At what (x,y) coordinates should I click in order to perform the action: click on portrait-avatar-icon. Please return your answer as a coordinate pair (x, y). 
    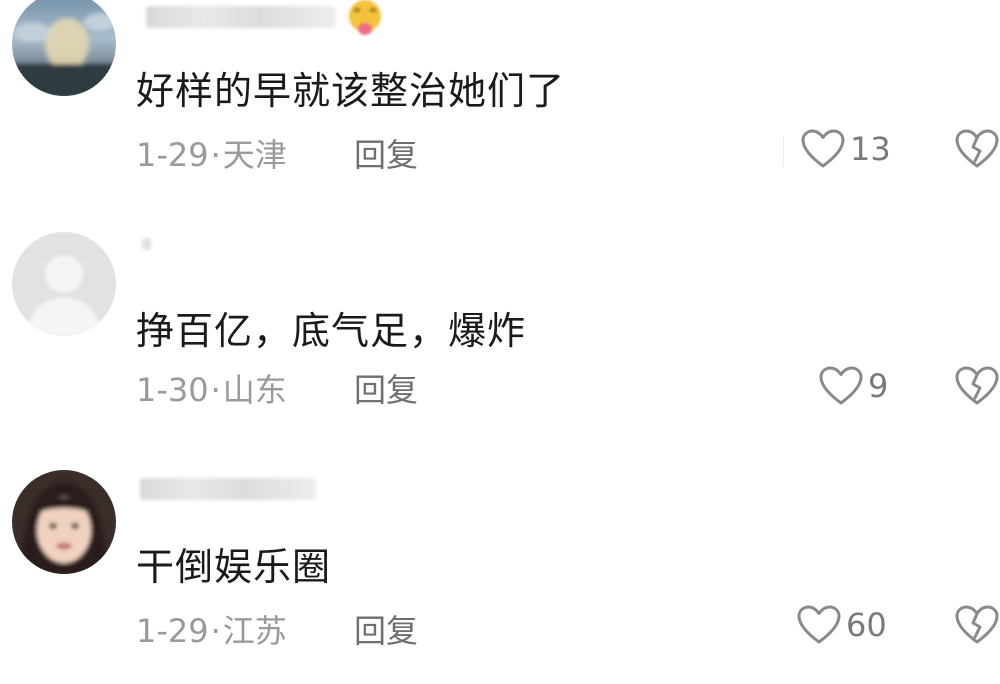
    Looking at the image, I should click on (64, 522).